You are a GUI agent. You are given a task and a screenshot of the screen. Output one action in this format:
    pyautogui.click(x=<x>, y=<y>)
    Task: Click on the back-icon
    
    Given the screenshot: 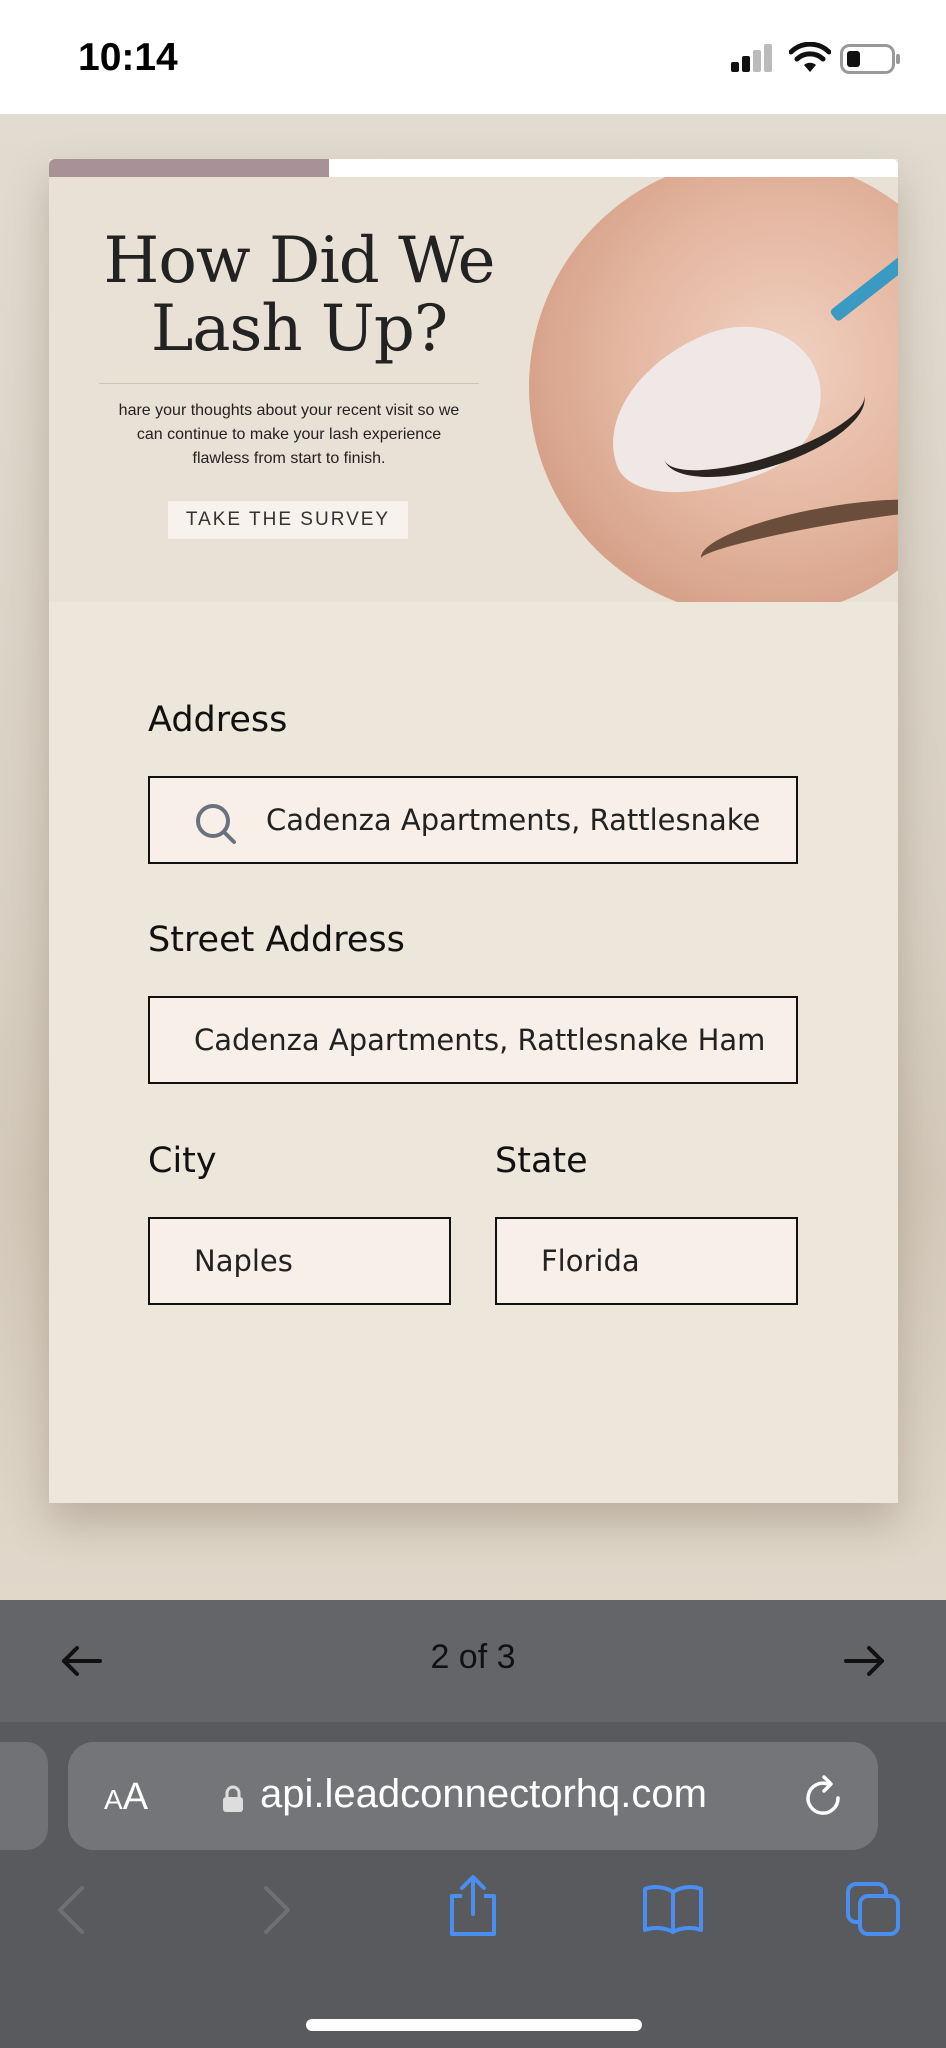 What is the action you would take?
    pyautogui.click(x=72, y=1910)
    